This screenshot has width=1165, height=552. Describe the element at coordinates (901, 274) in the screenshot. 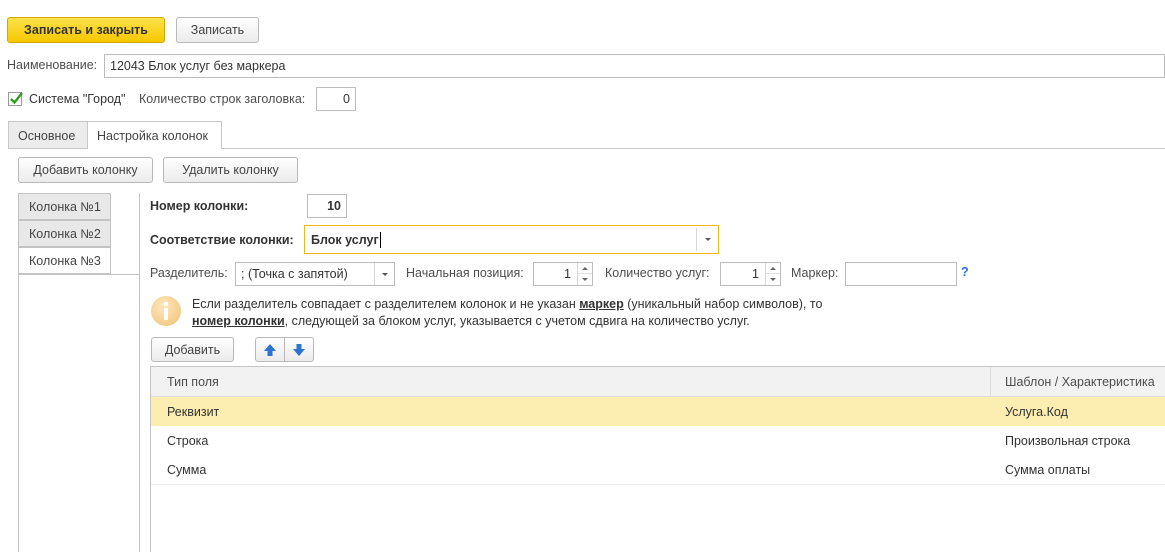

I see `marker-input` at that location.